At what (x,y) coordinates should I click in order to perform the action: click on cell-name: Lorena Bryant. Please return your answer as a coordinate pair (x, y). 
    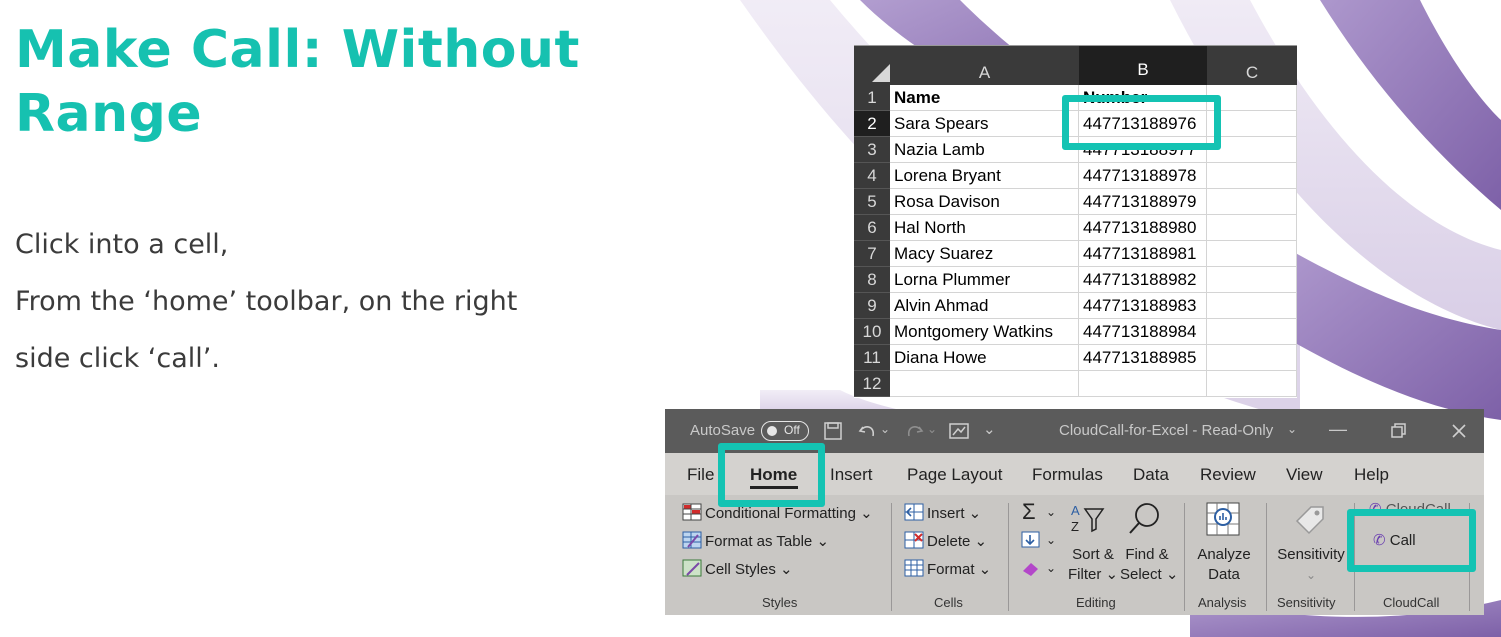
    Looking at the image, I should click on (984, 176).